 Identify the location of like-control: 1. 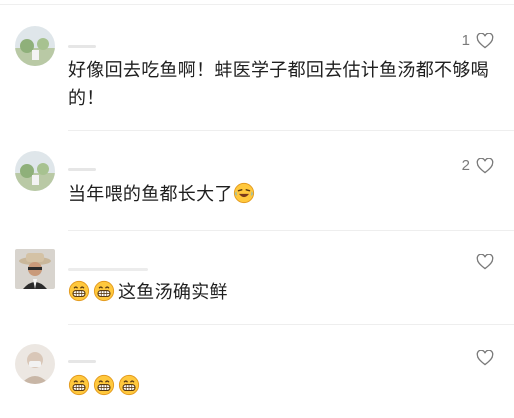
(478, 40).